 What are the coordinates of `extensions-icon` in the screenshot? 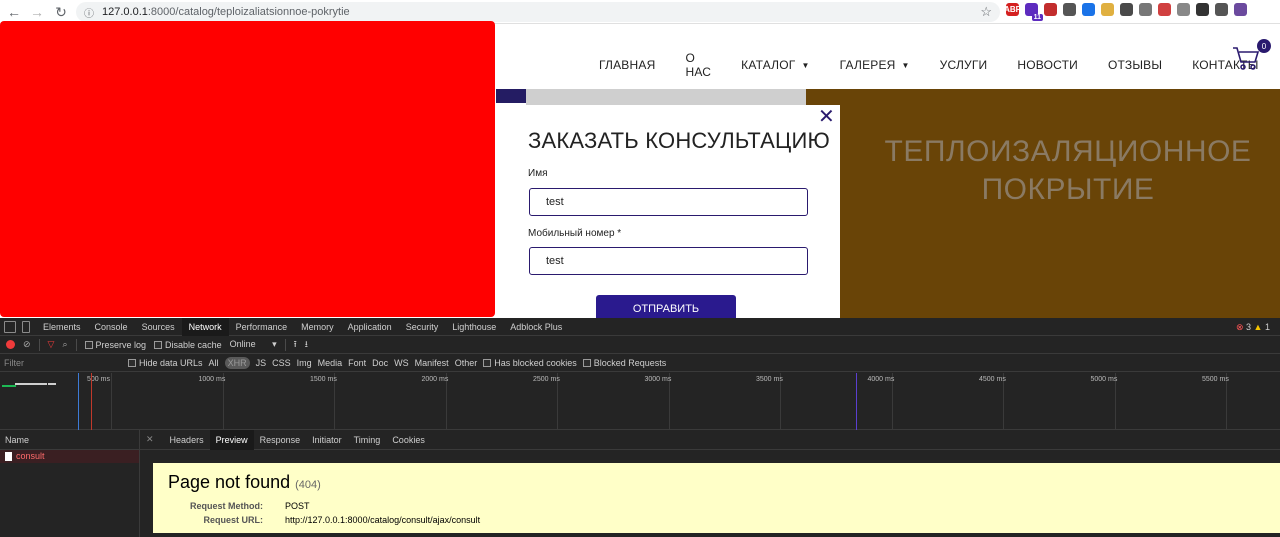 It's located at (1221, 9).